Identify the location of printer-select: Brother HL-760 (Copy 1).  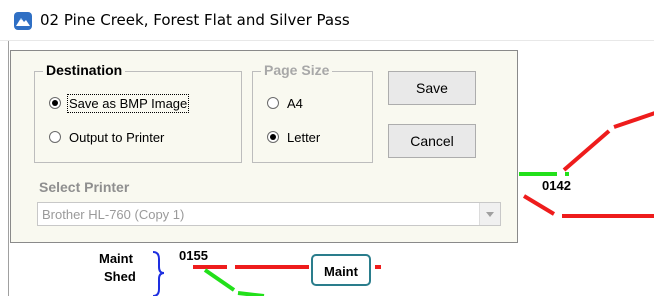
(269, 214).